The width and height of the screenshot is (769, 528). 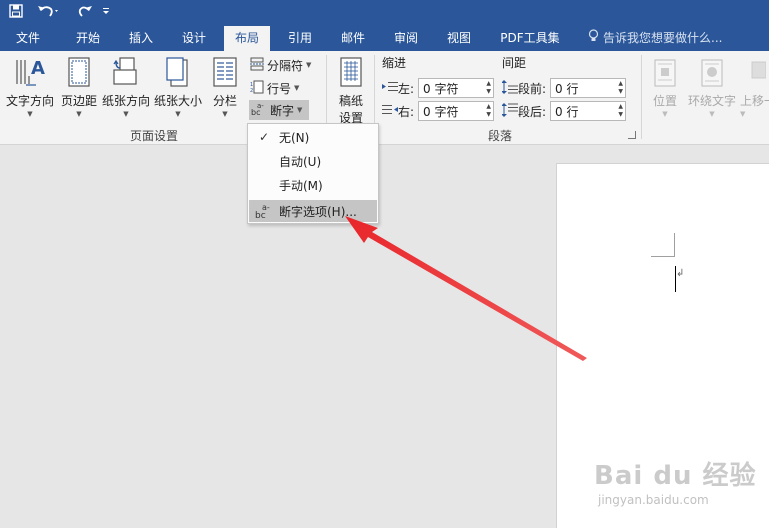 What do you see at coordinates (406, 38) in the screenshot?
I see `tab-review: 审阅` at bounding box center [406, 38].